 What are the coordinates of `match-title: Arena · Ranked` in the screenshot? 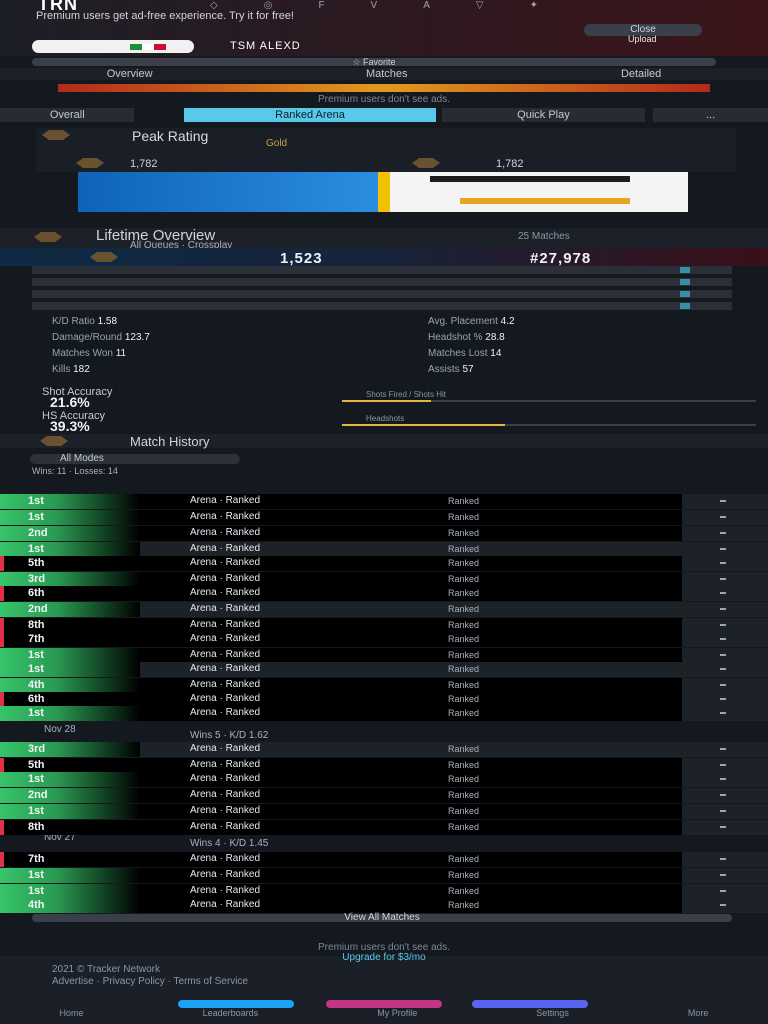 It's located at (225, 548).